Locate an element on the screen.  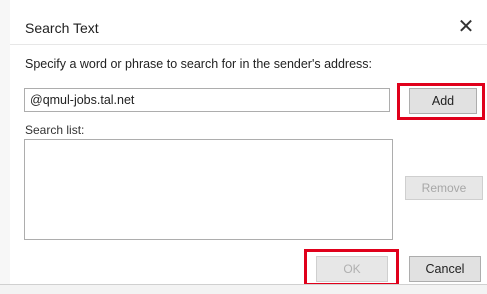
close-button: ✕ is located at coordinates (466, 26).